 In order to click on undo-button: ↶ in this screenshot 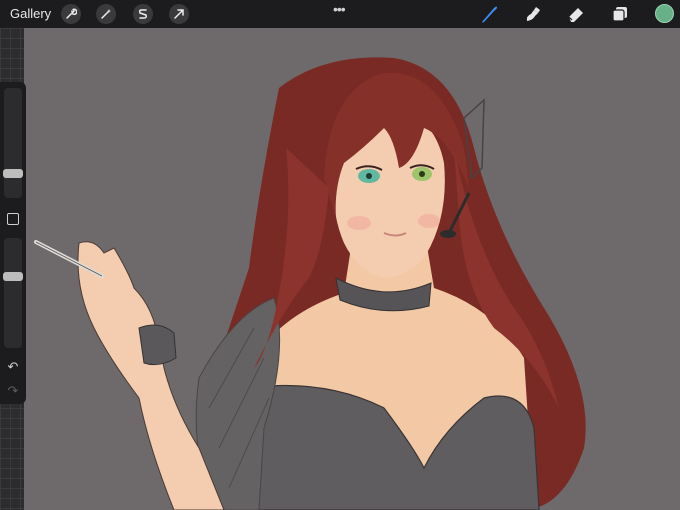, I will do `click(13, 367)`.